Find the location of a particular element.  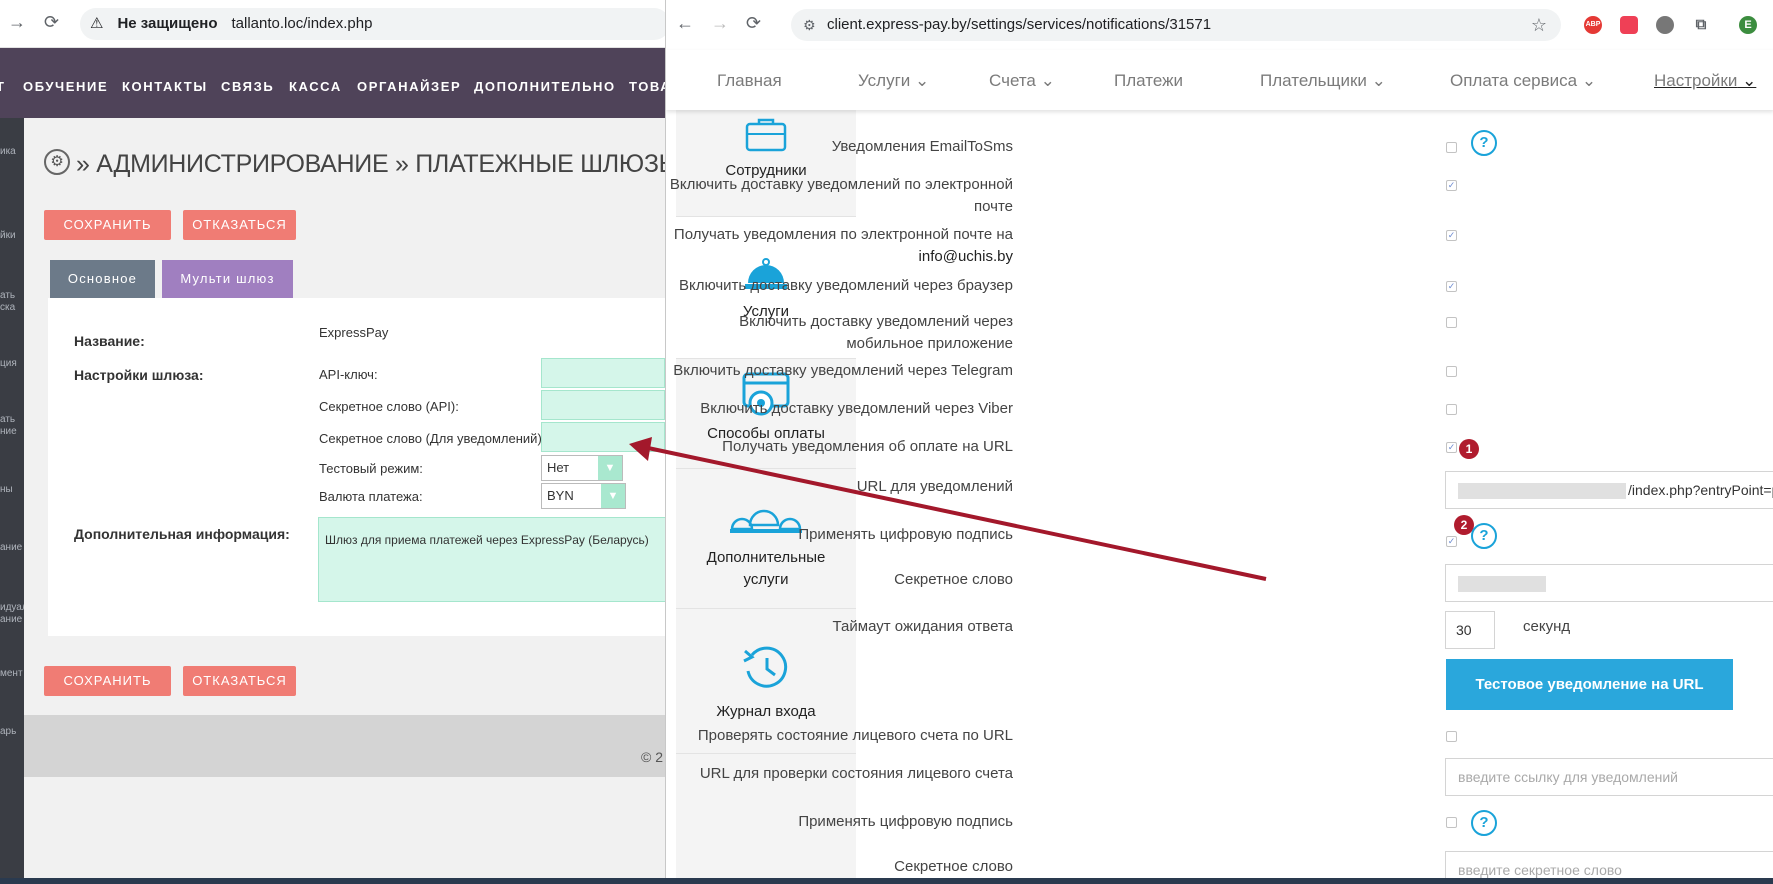

mobile-delivery-checkbox is located at coordinates (1451, 322).